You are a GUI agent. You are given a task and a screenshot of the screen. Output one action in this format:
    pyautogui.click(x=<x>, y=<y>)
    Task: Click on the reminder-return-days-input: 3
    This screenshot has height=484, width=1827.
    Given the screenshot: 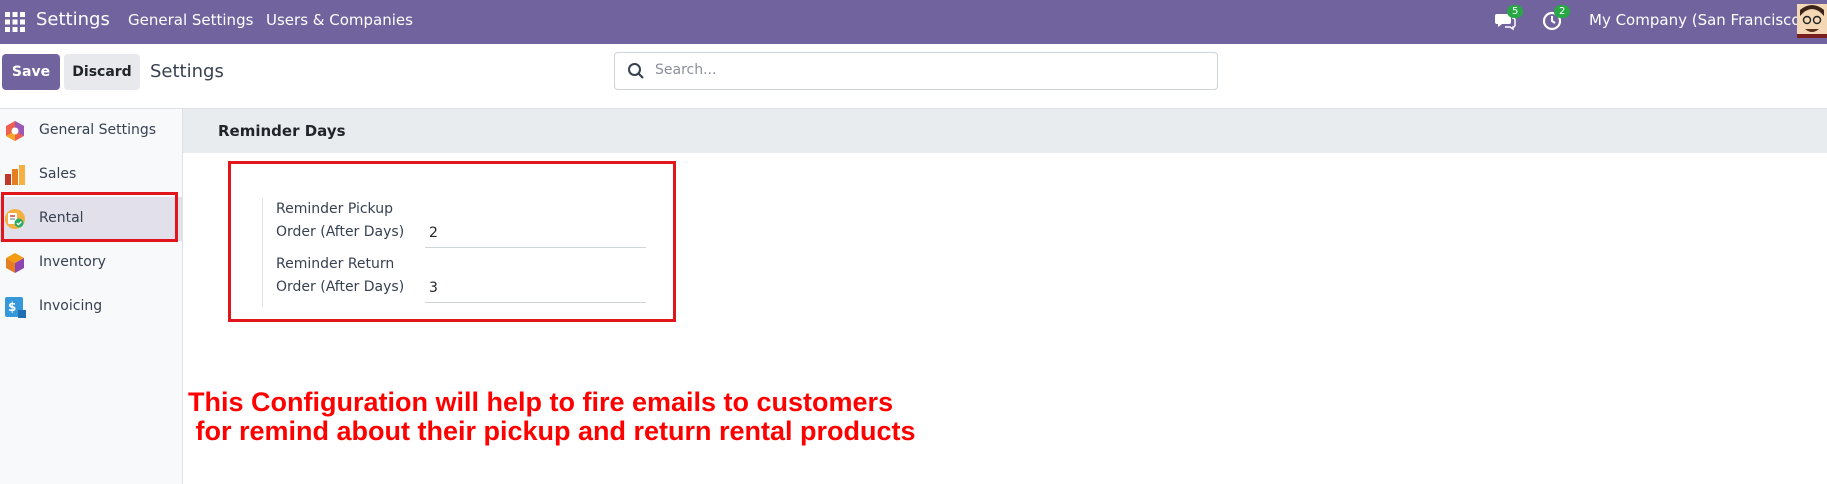 What is the action you would take?
    pyautogui.click(x=535, y=288)
    